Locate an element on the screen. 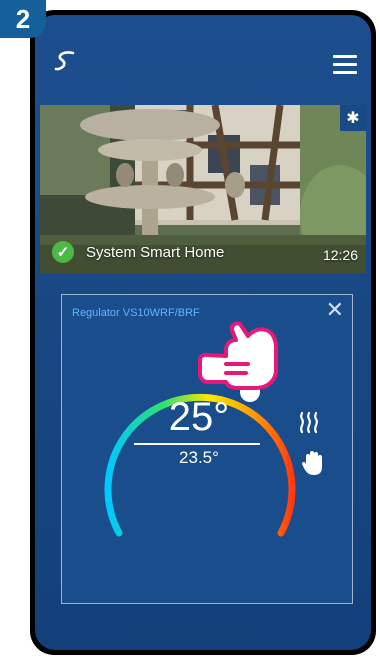 This screenshot has width=380, height=657. heating-icon is located at coordinates (309, 423).